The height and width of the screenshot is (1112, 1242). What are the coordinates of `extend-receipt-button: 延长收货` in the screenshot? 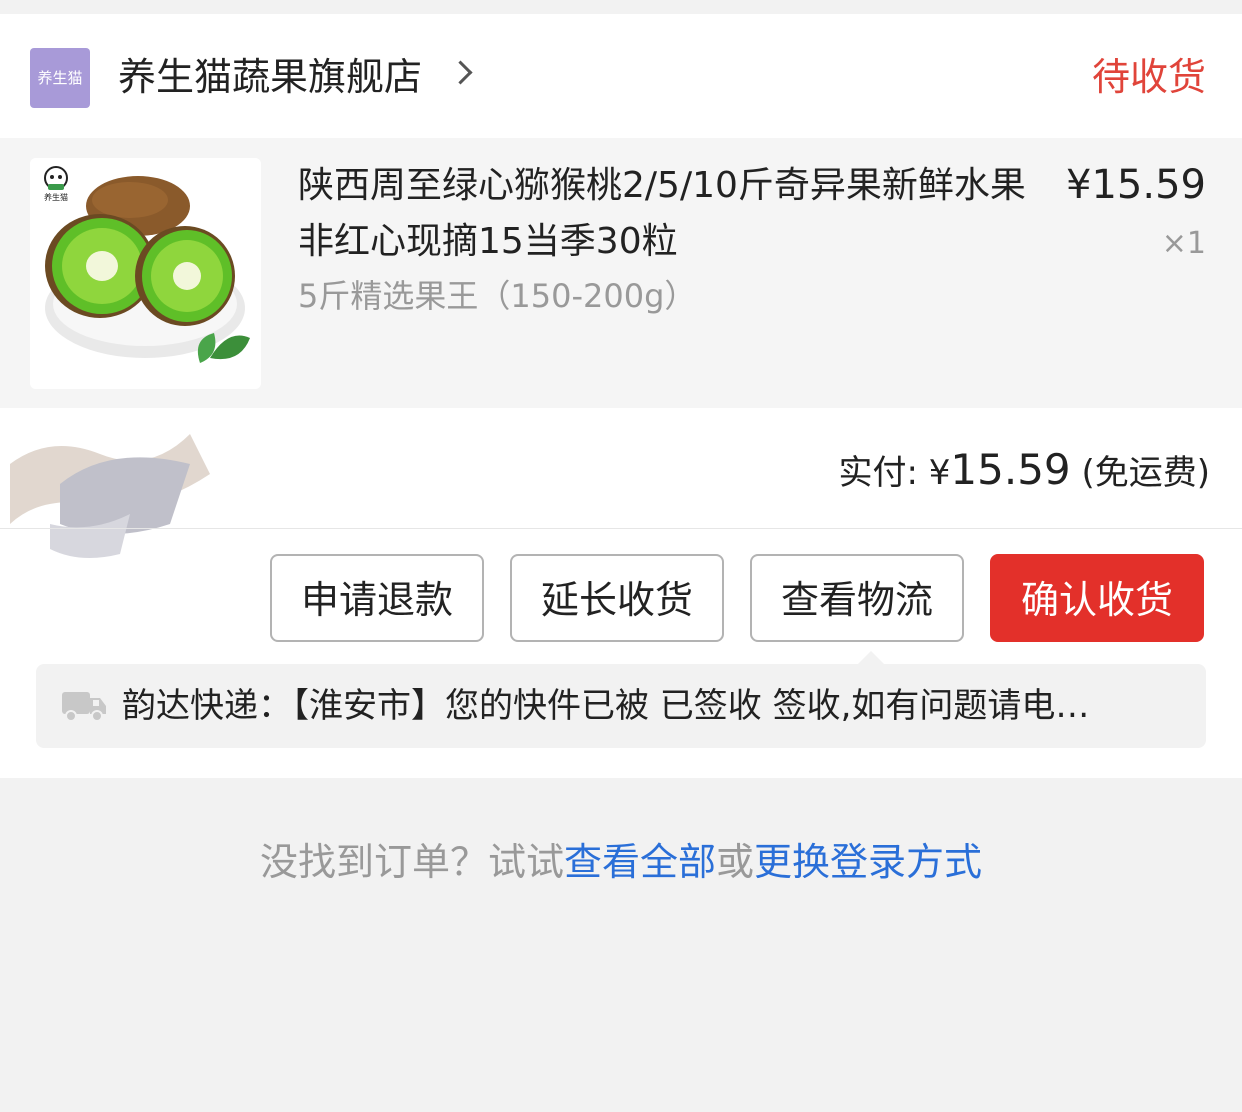 It's located at (617, 598).